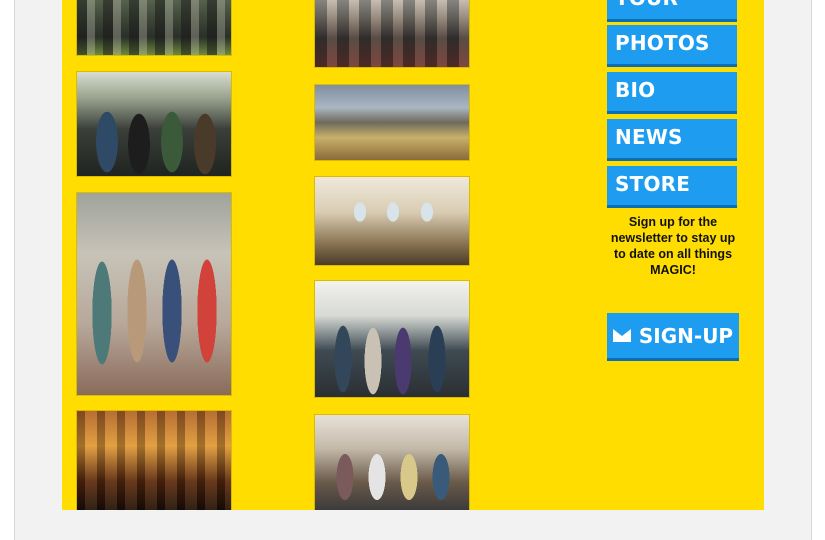 The width and height of the screenshot is (825, 540). Describe the element at coordinates (635, 90) in the screenshot. I see `nav-bio-label: BIO` at that location.